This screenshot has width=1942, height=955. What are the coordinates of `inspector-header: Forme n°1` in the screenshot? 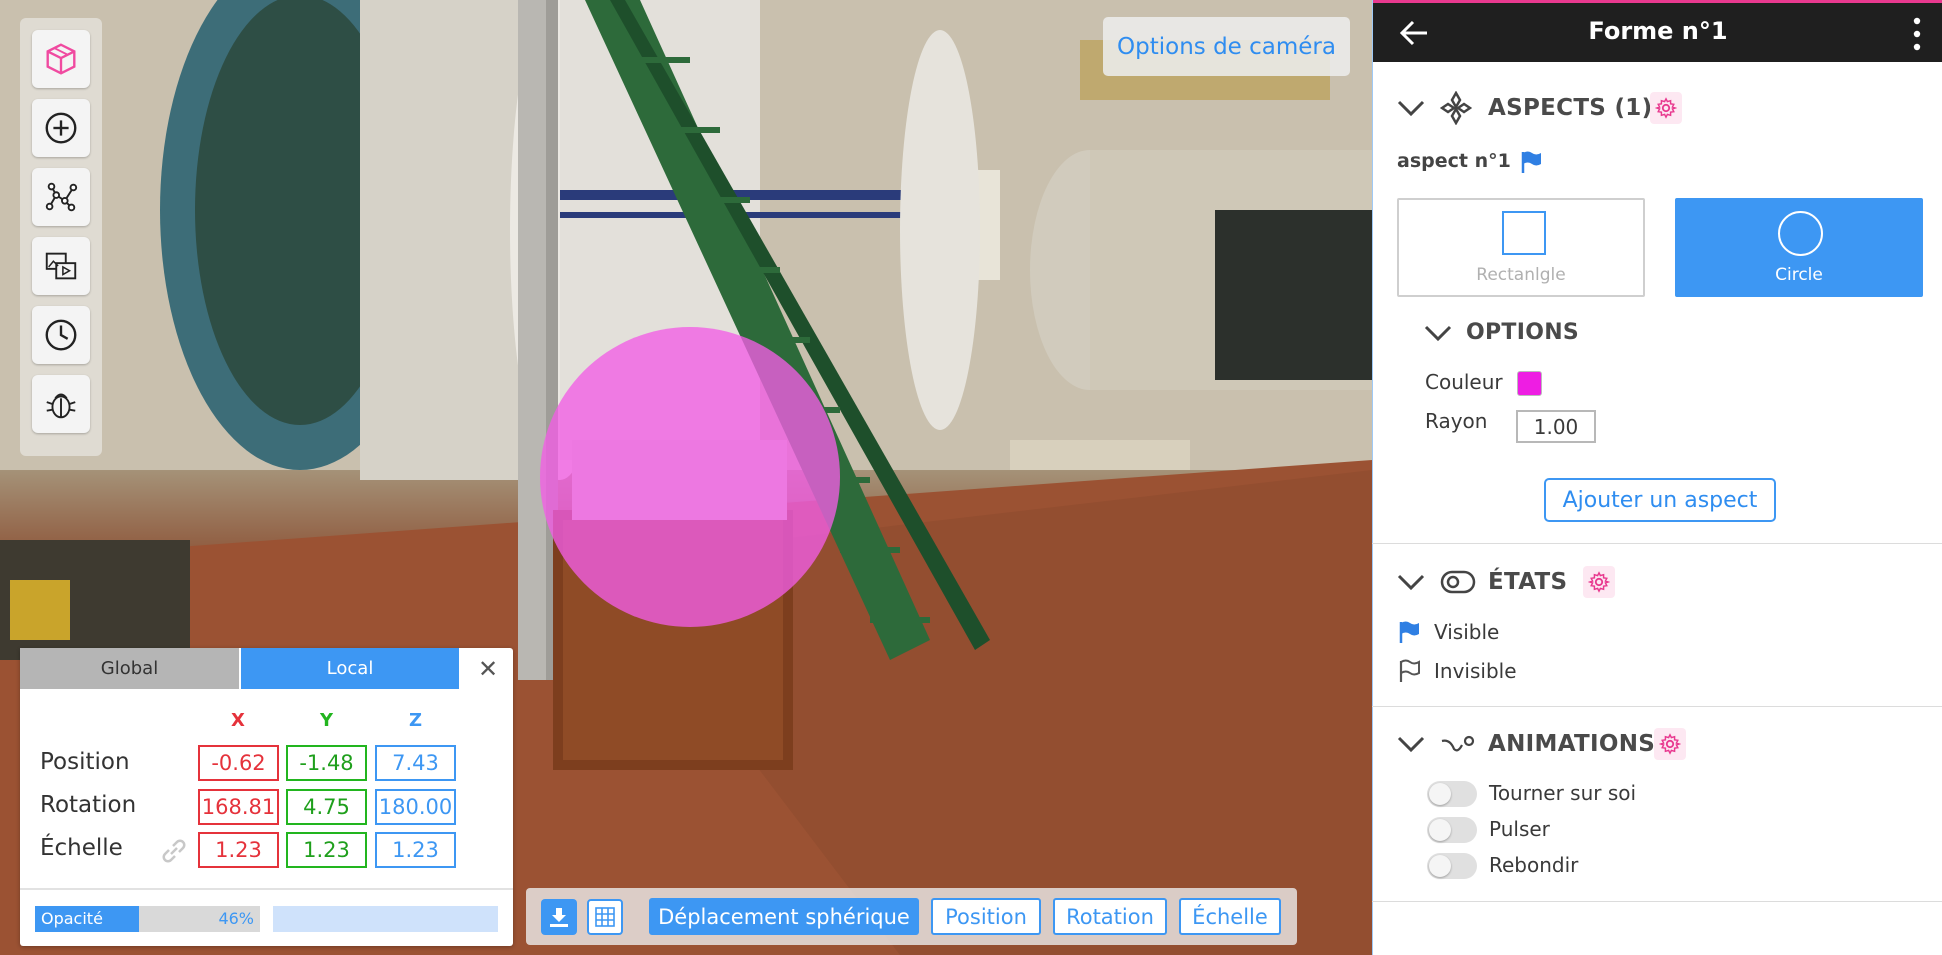 It's located at (1657, 31).